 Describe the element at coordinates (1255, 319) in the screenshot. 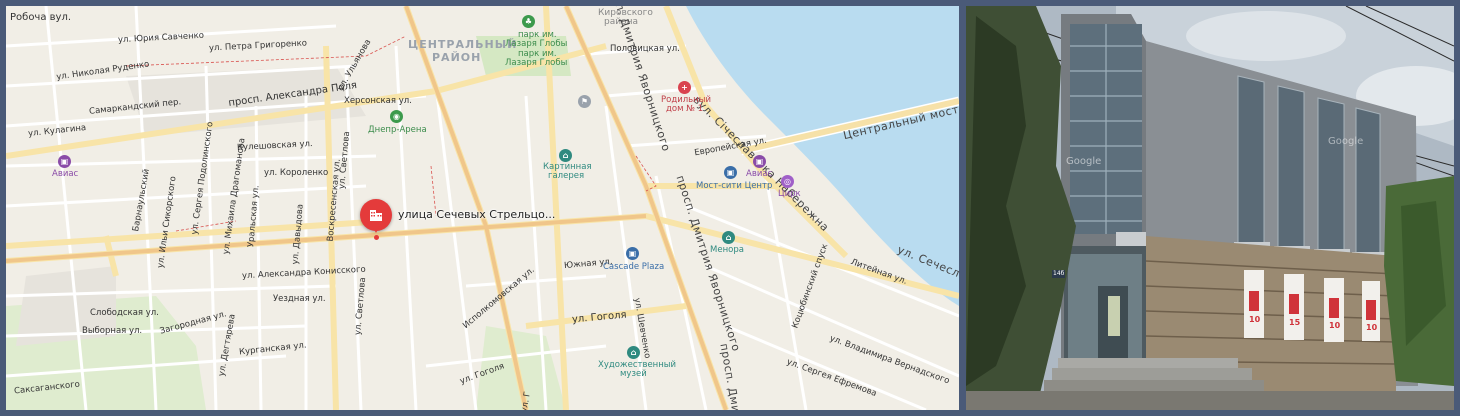

I see `poster-1: 10` at that location.